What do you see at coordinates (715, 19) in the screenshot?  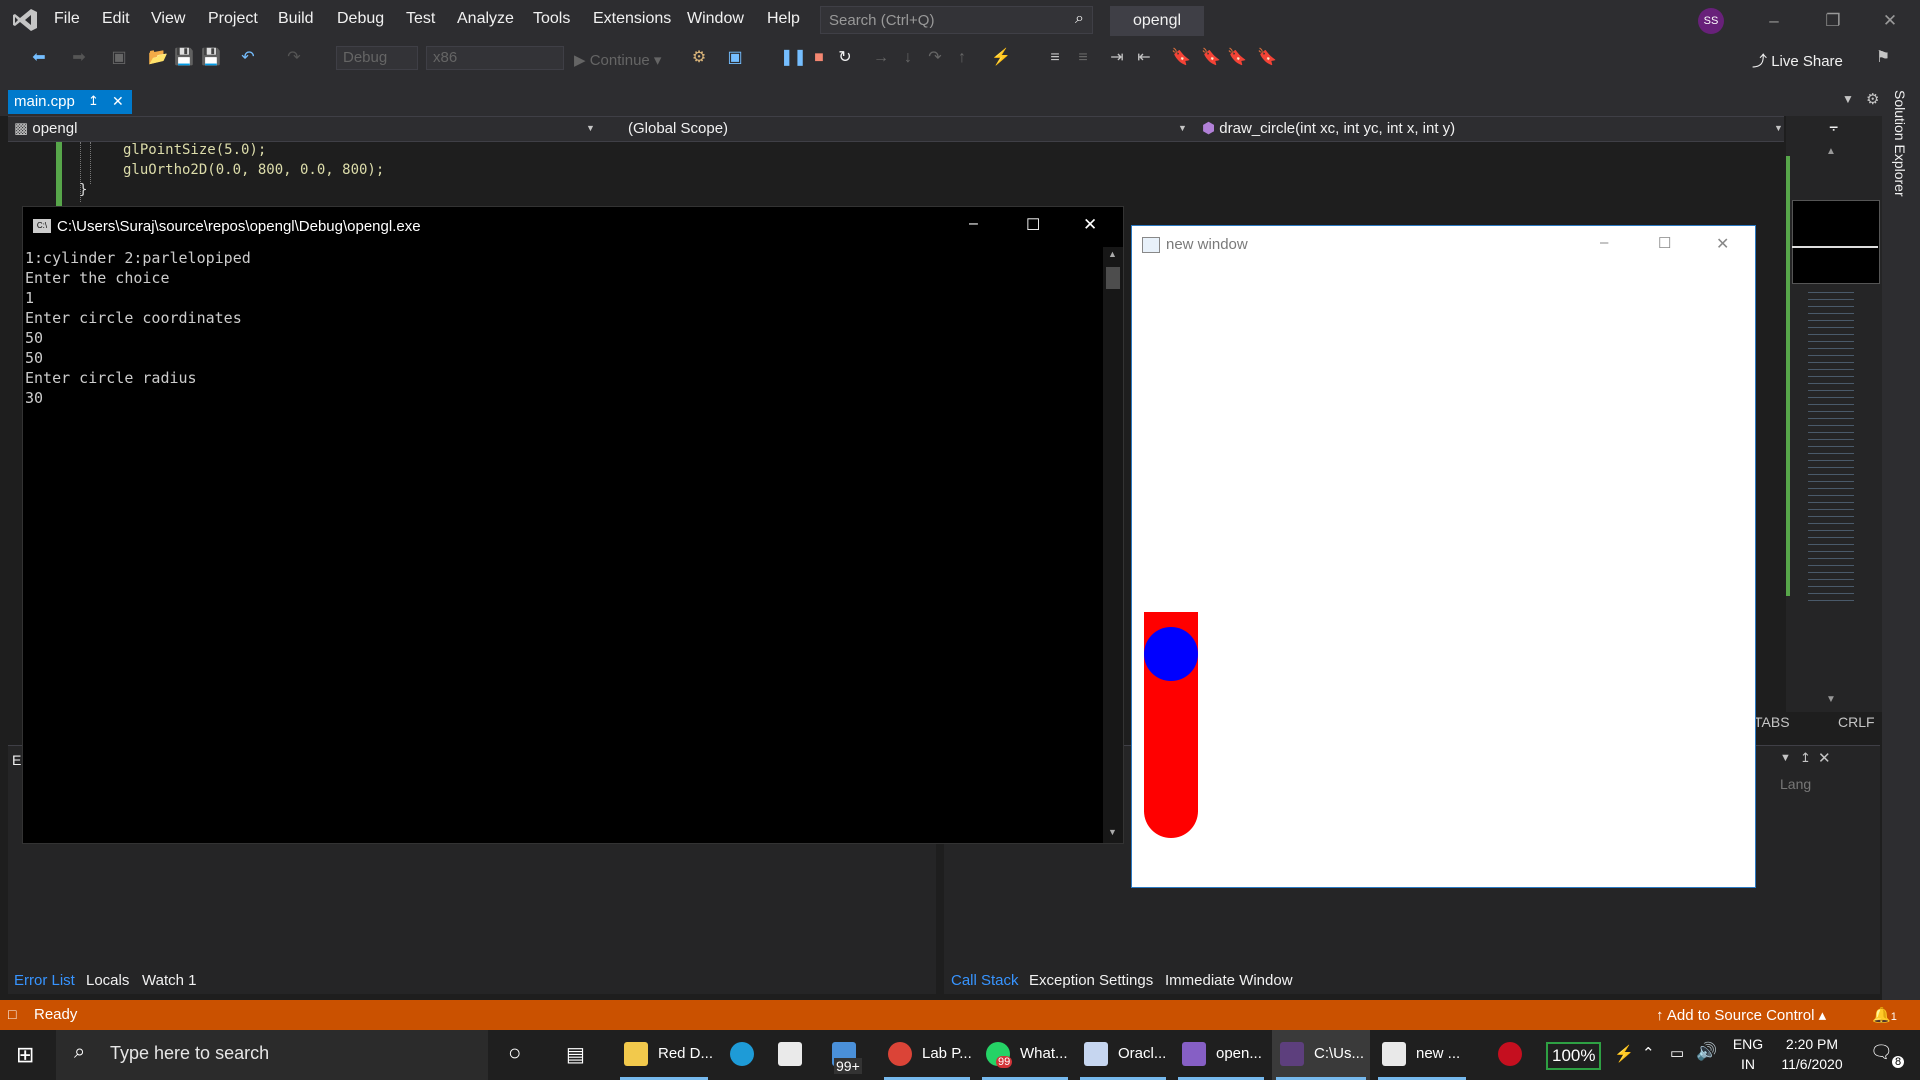 I see `menu-window: Window` at bounding box center [715, 19].